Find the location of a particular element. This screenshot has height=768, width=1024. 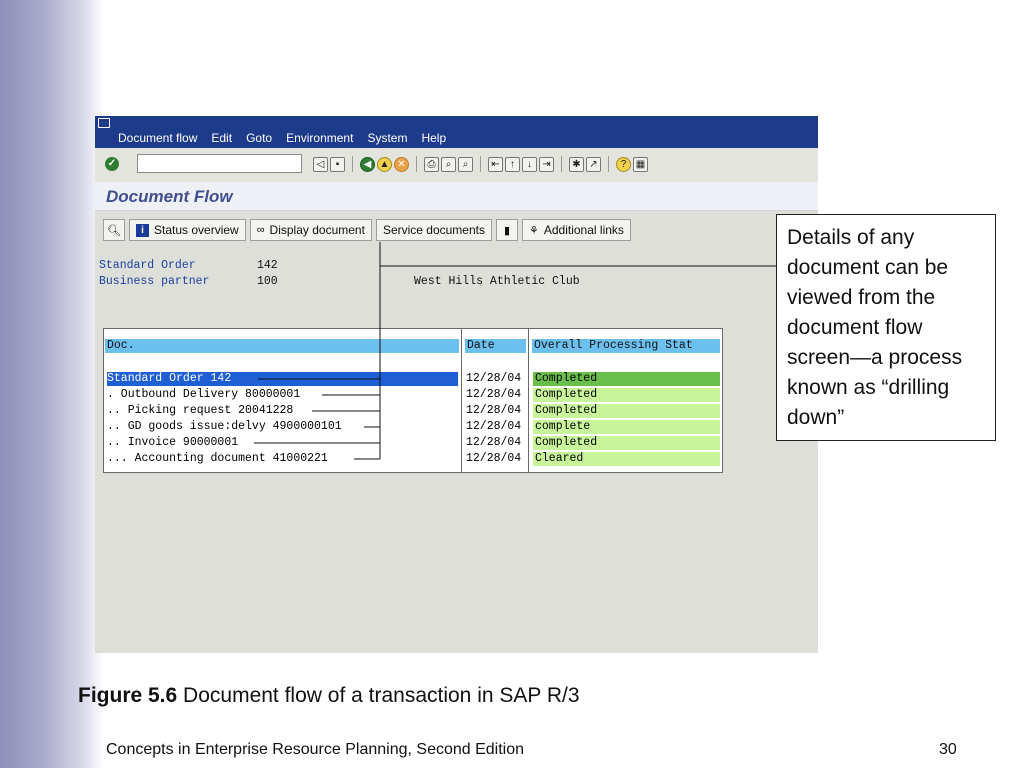

status-overview-button: i Status overview is located at coordinates (187, 230).